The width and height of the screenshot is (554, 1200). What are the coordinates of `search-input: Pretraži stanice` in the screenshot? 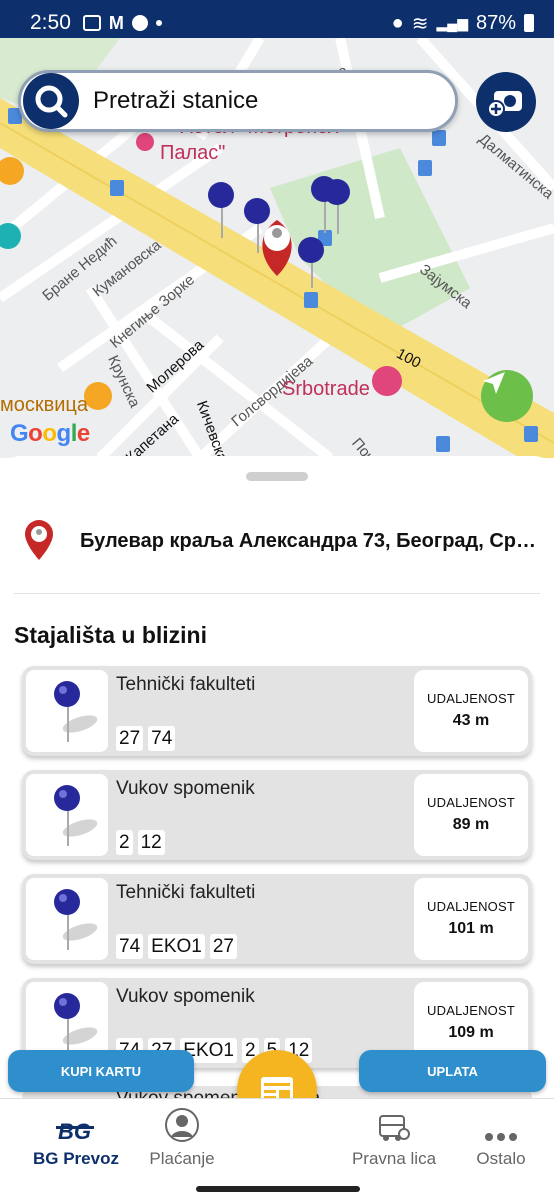 It's located at (175, 101).